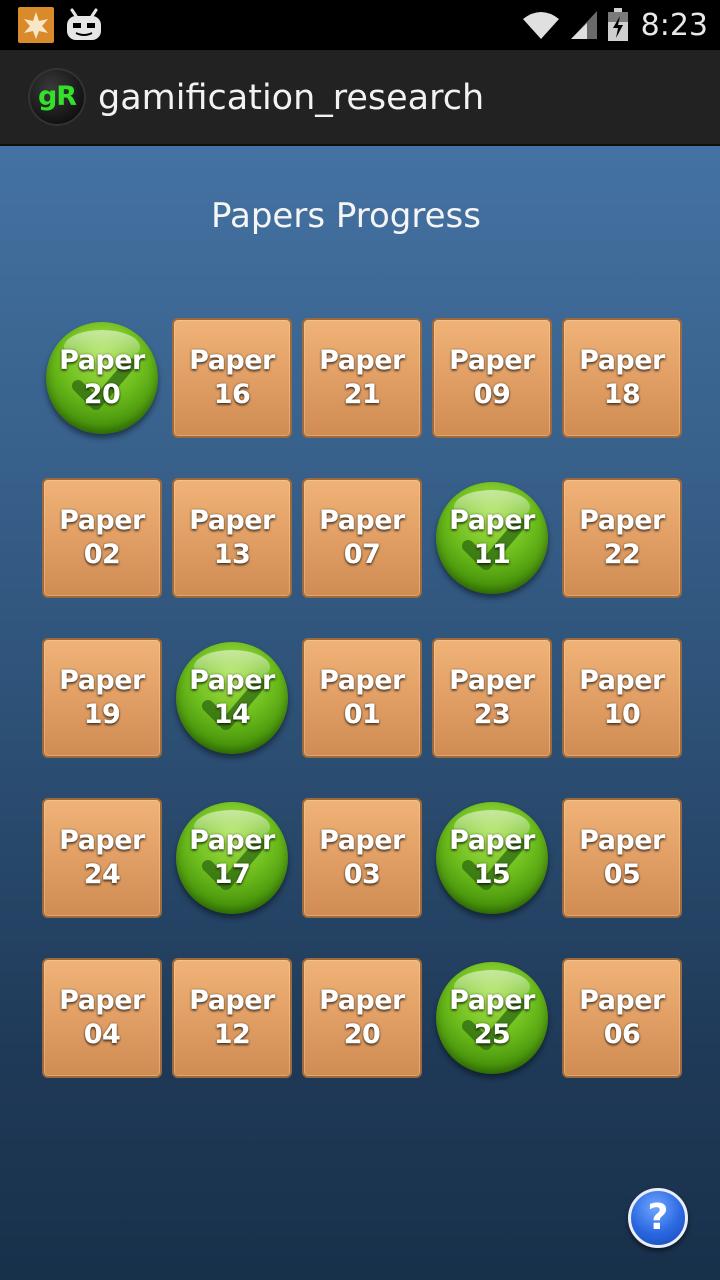 This screenshot has width=720, height=1280. I want to click on paper-number: 02, so click(102, 554).